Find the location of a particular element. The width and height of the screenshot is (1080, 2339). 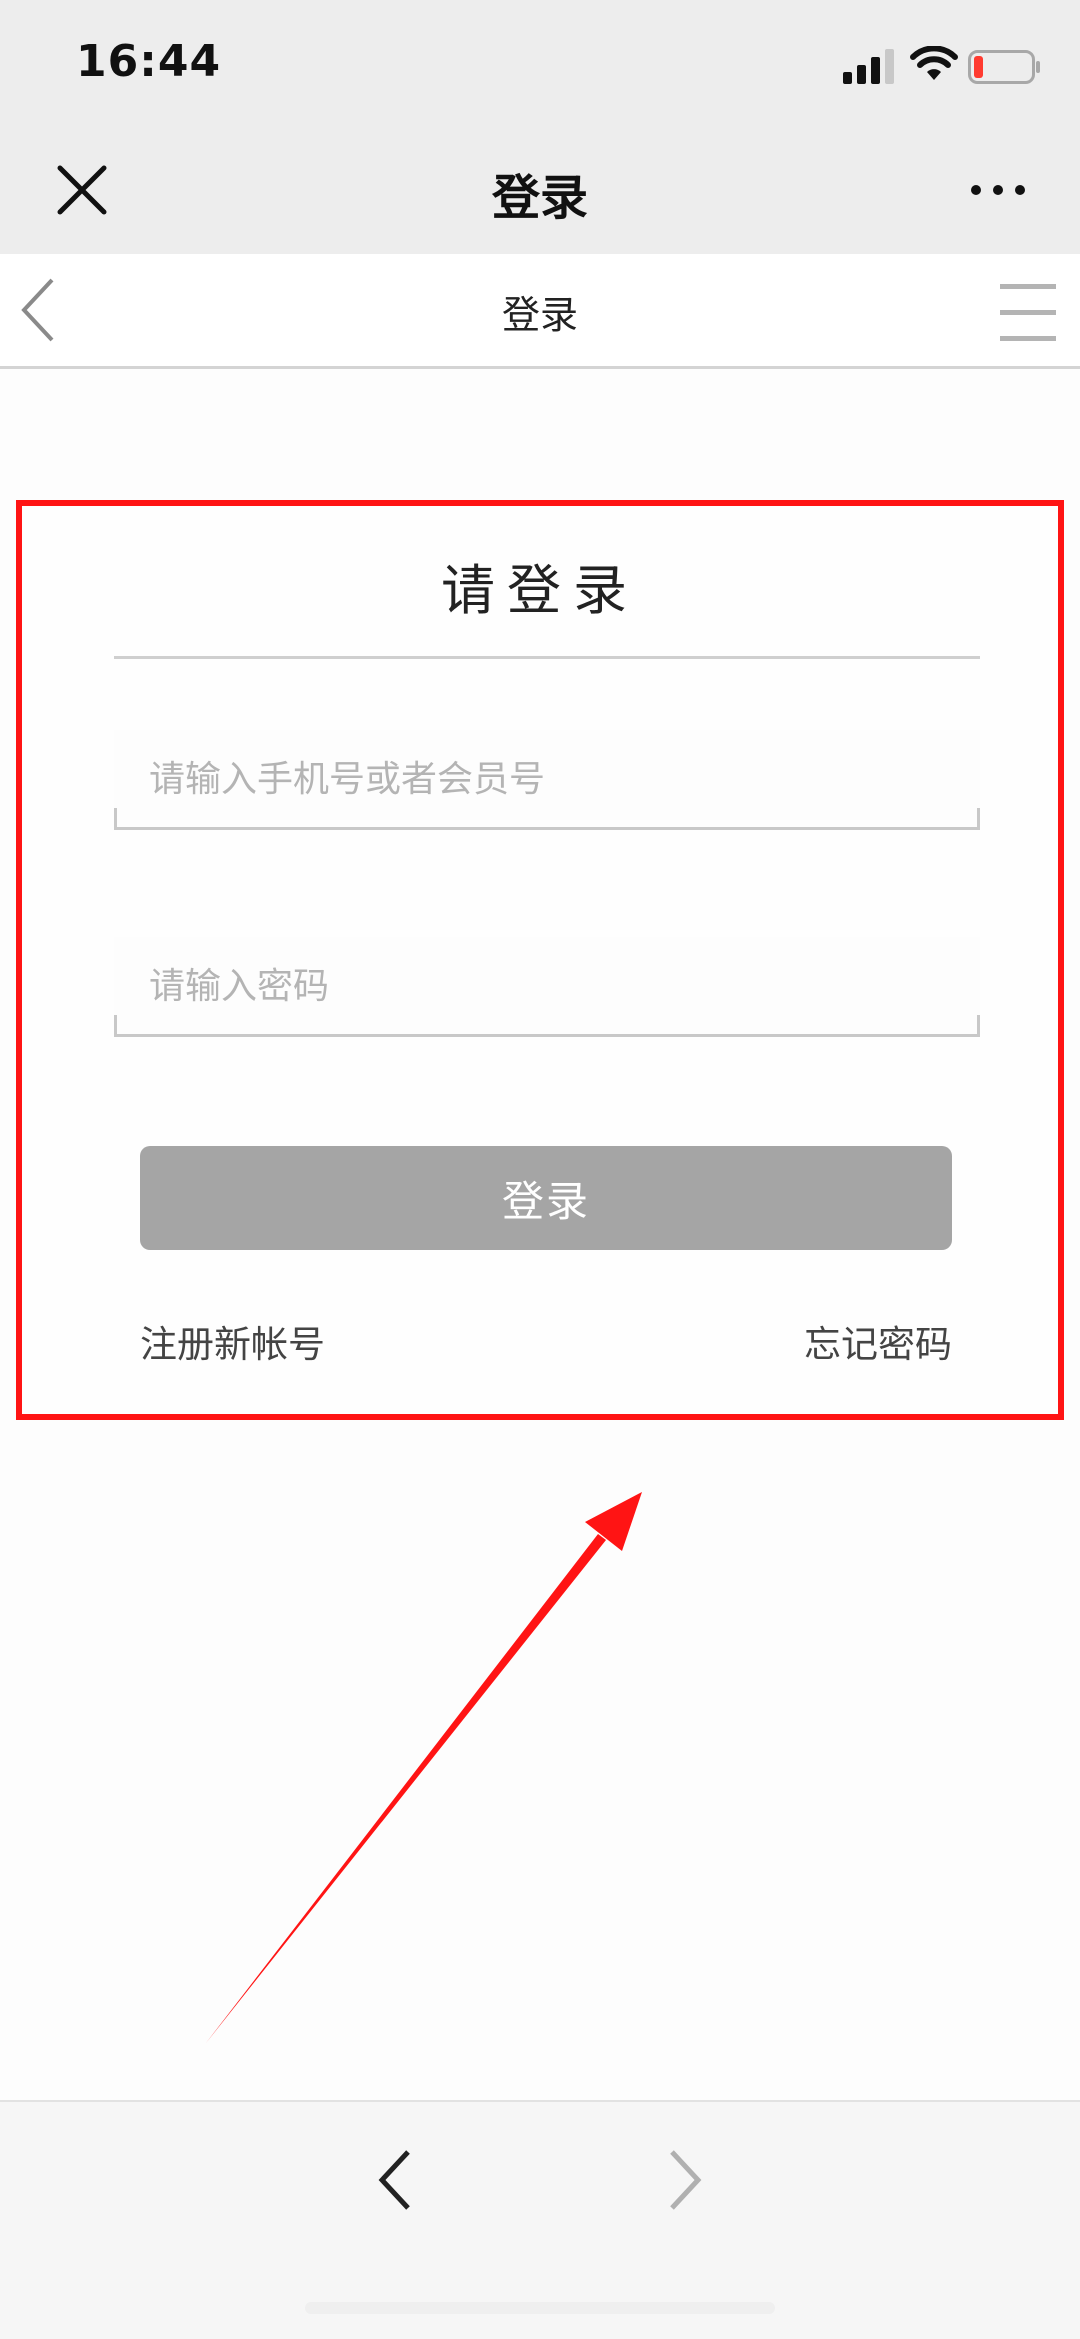

bottom-nav-bar is located at coordinates (540, 2219).